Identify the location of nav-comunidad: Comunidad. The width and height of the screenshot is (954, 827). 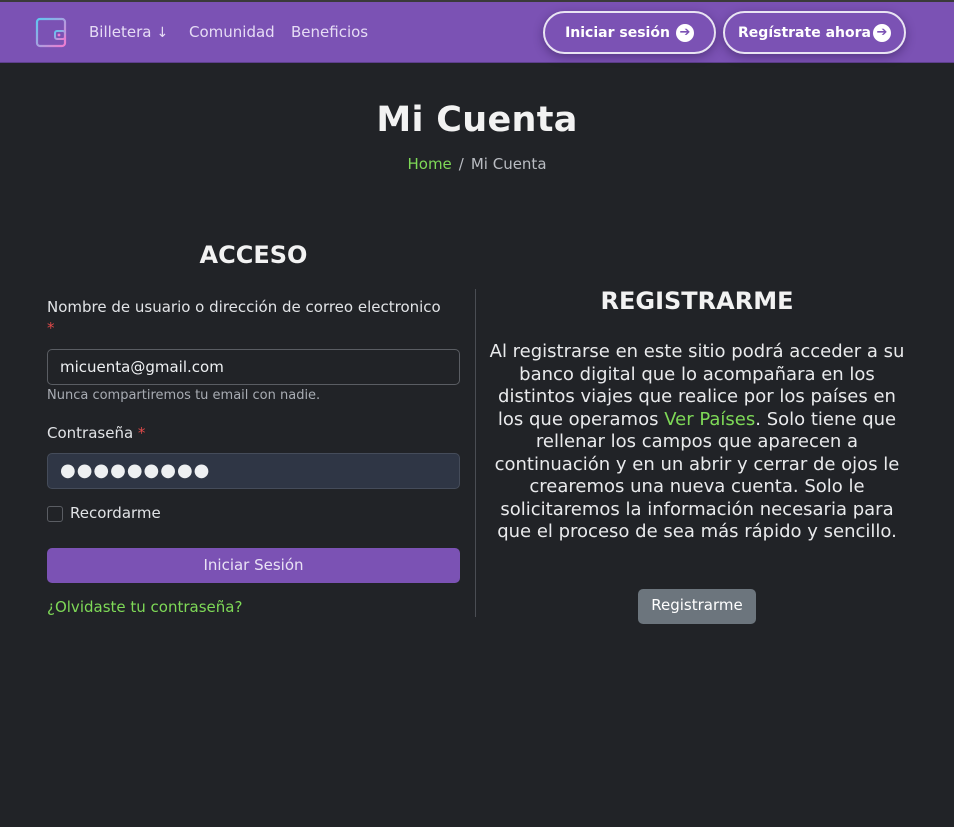
(232, 32).